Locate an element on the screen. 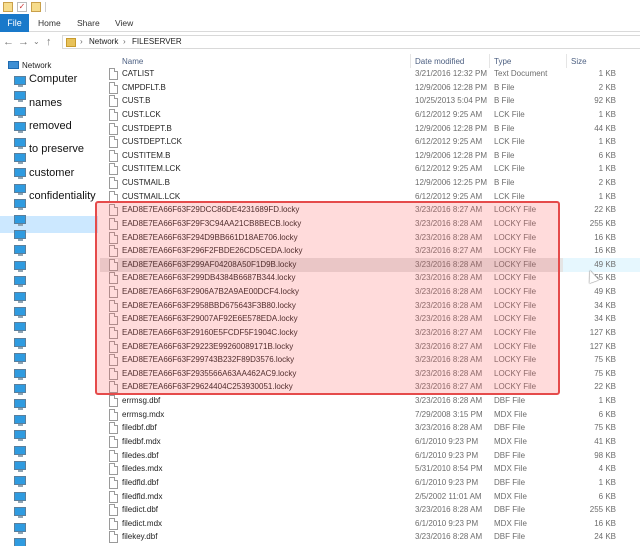  file-size: 41 KB is located at coordinates (605, 441).